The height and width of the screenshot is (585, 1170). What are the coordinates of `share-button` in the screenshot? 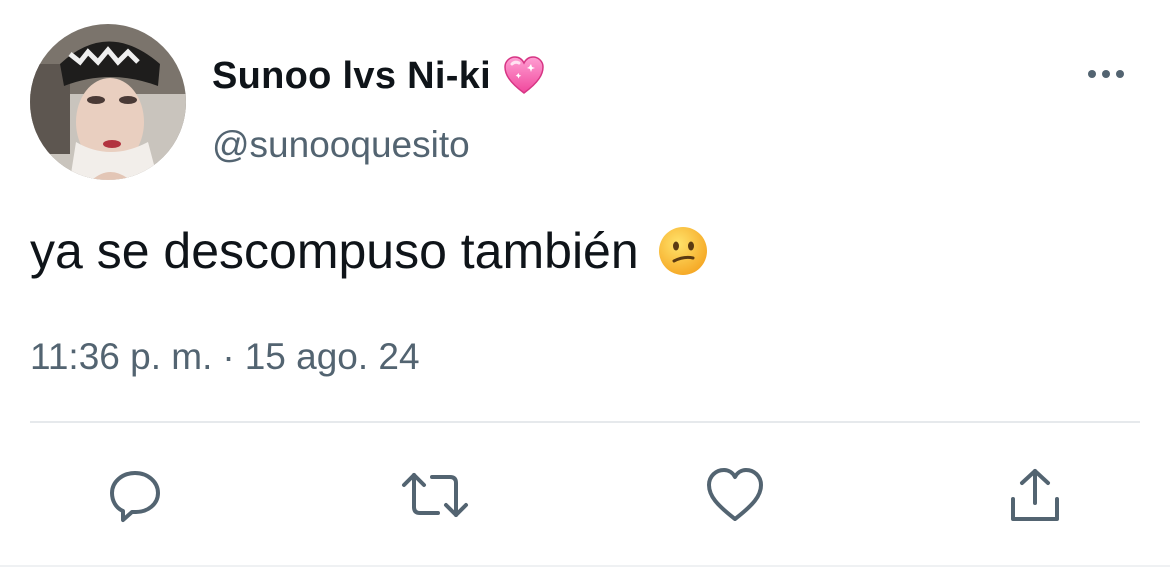 It's located at (1035, 495).